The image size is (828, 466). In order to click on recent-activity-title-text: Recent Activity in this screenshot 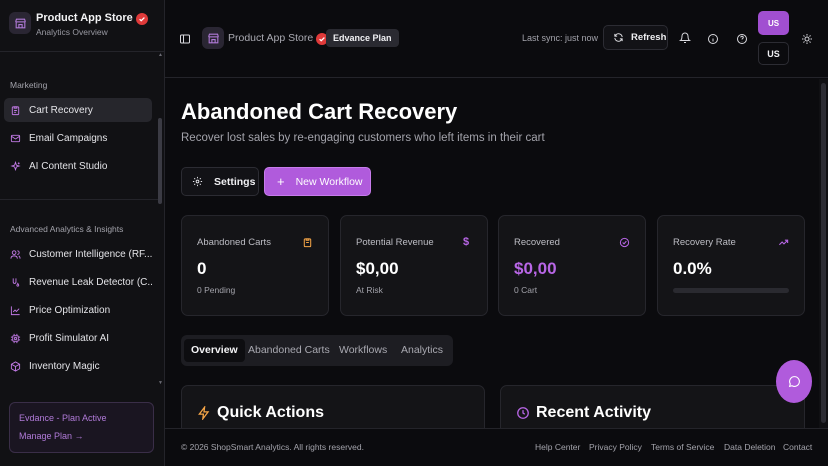, I will do `click(593, 412)`.